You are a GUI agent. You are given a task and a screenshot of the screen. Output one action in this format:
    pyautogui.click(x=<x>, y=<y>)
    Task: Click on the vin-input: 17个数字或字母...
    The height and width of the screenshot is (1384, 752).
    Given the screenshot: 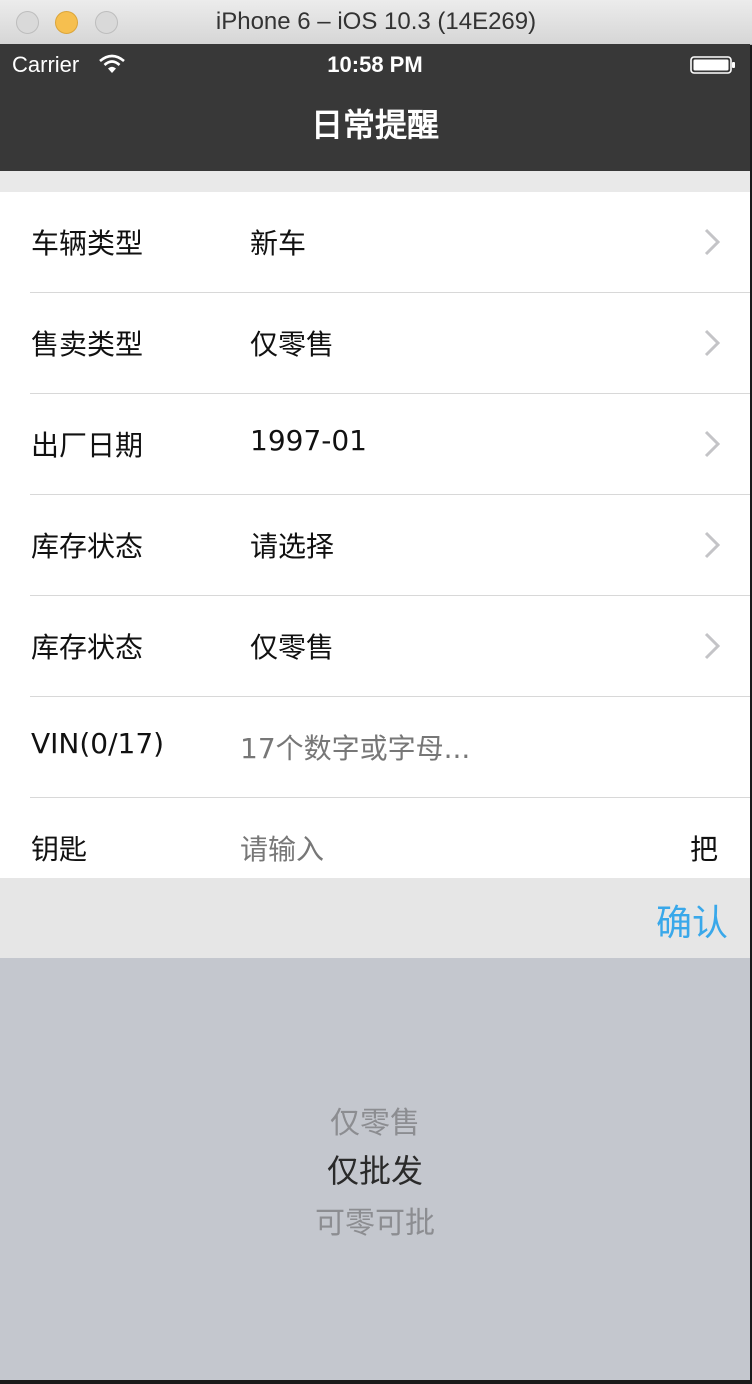 What is the action you would take?
    pyautogui.click(x=355, y=747)
    